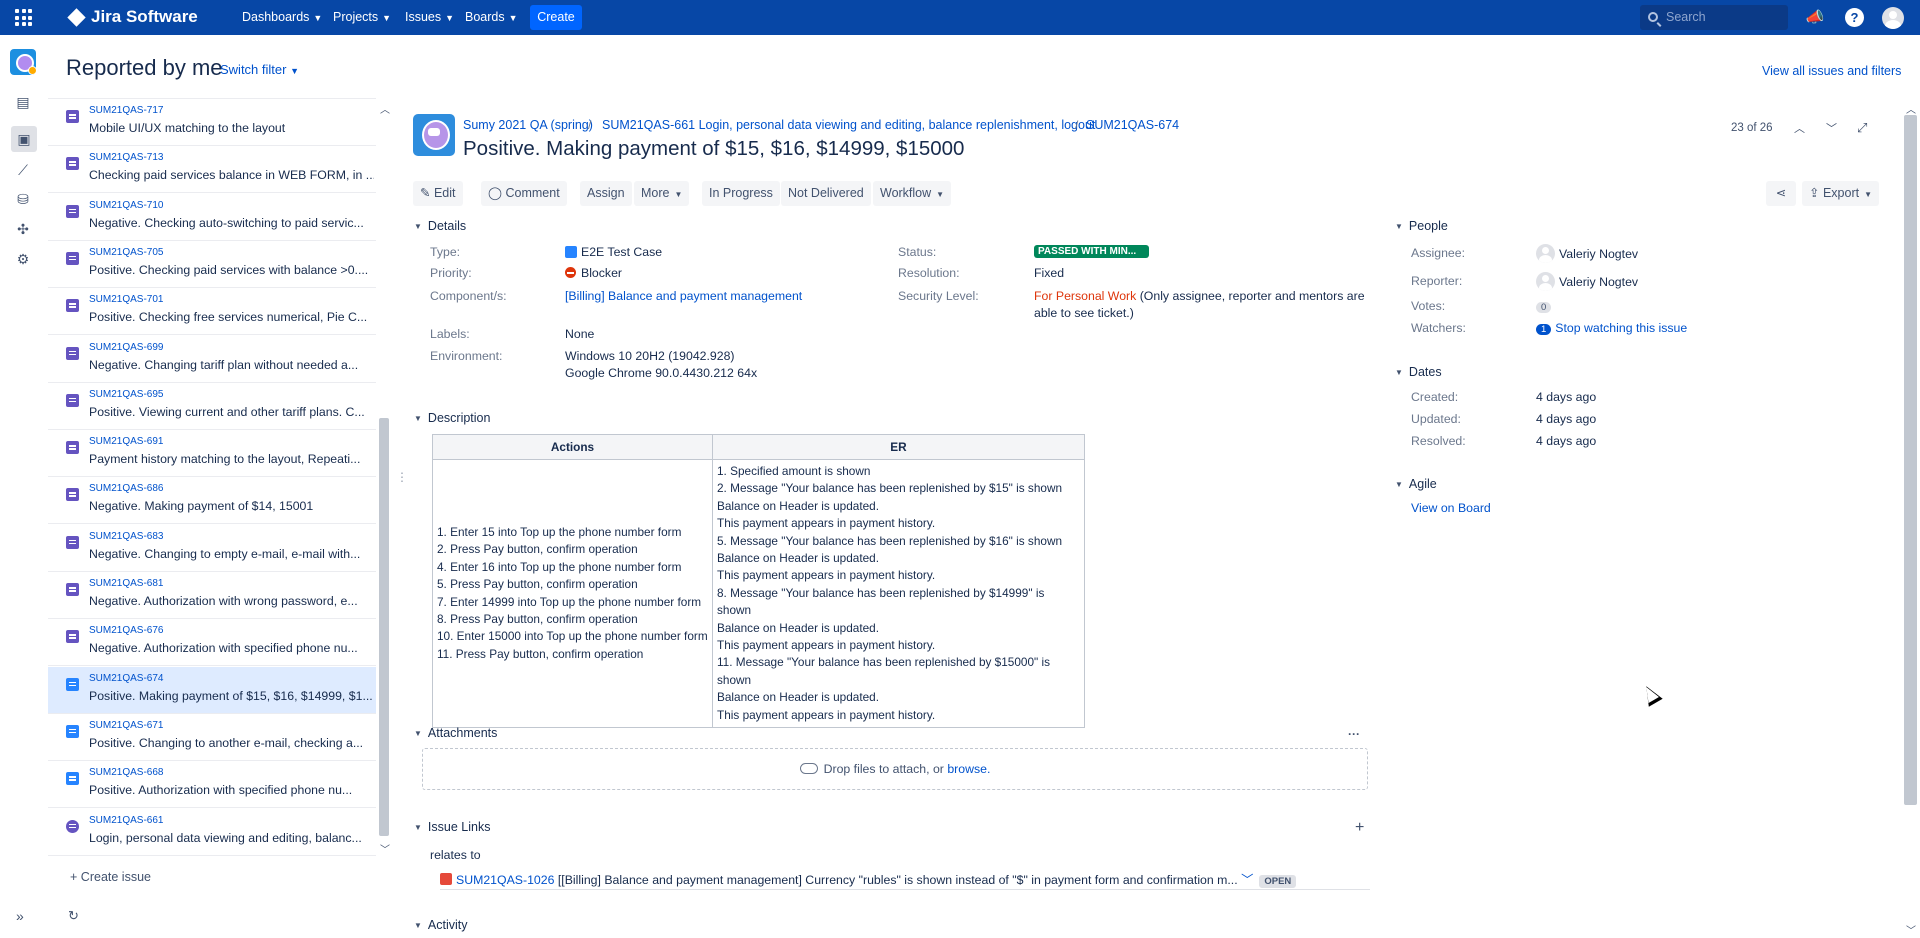  What do you see at coordinates (23, 259) in the screenshot?
I see `settings-icon: ⚙` at bounding box center [23, 259].